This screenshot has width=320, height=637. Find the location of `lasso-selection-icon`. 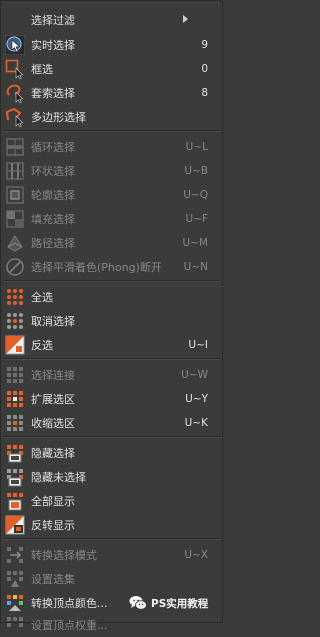

lasso-selection-icon is located at coordinates (15, 93).